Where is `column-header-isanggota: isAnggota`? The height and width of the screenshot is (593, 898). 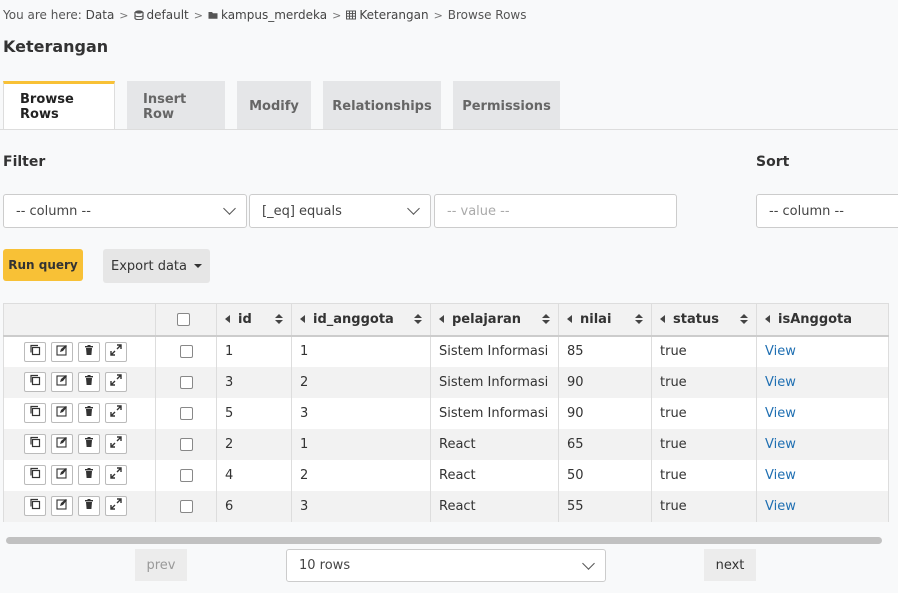
column-header-isanggota: isAnggota is located at coordinates (822, 320).